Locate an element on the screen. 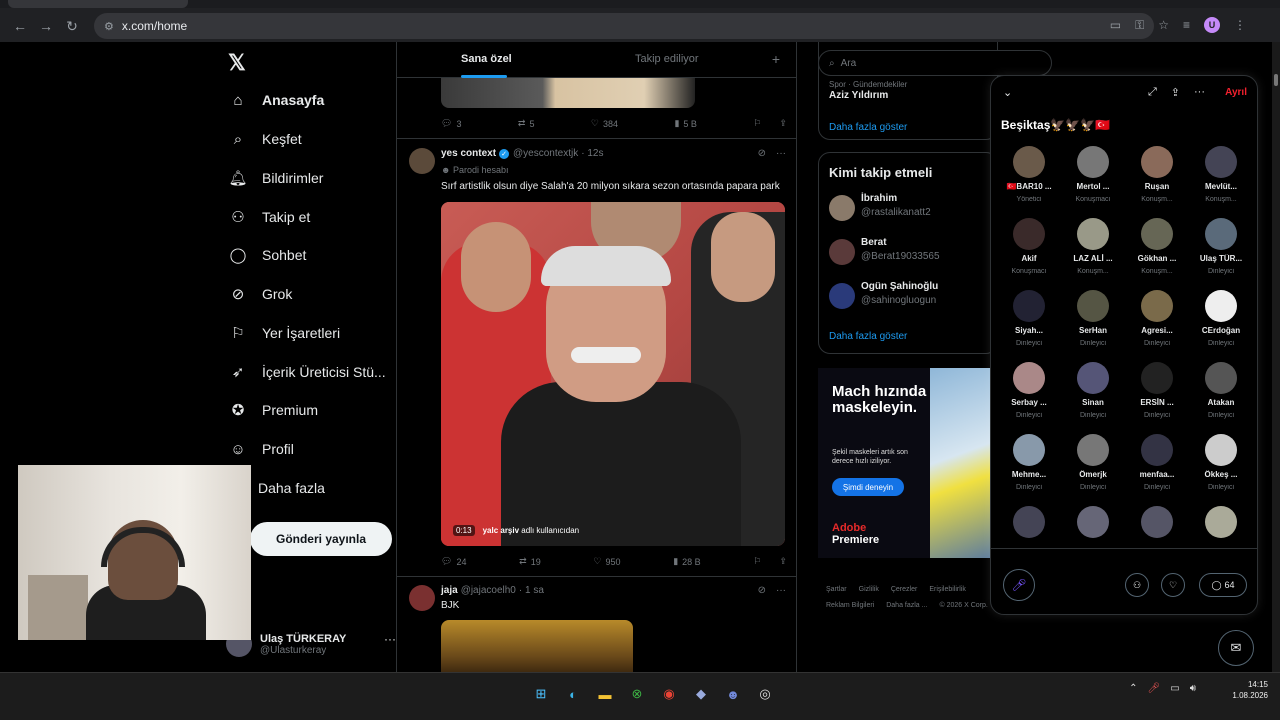  chrome-icon: ◉ is located at coordinates (669, 694).